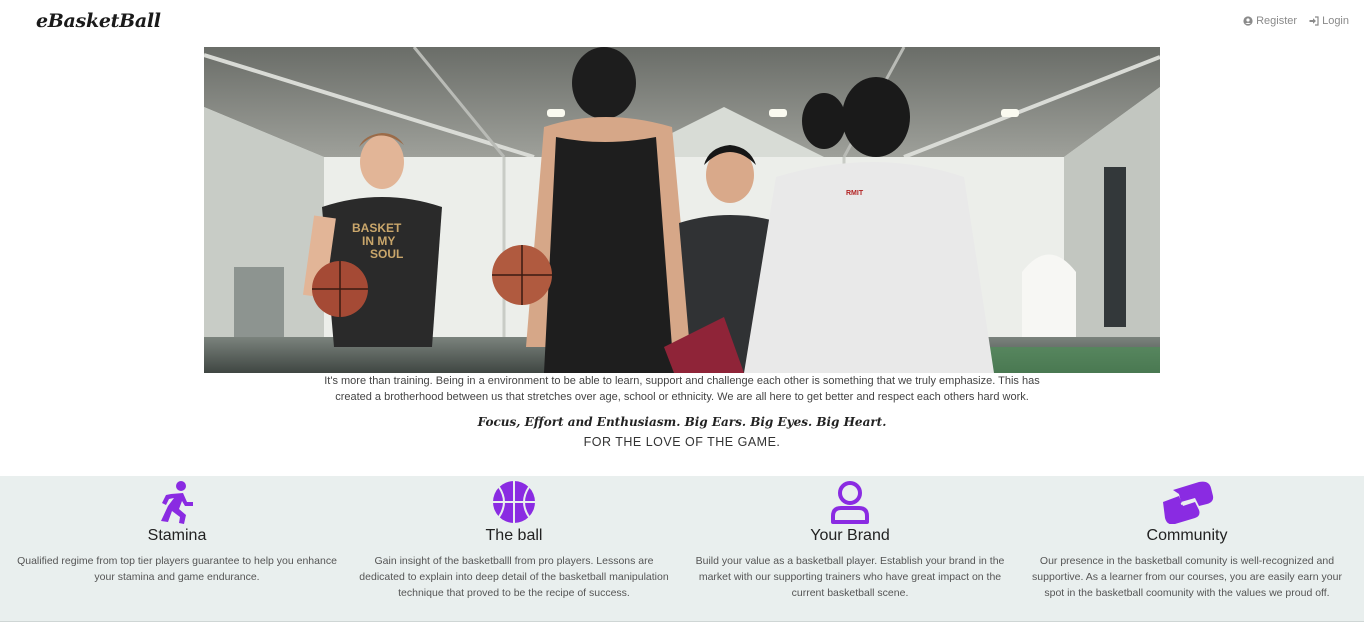 This screenshot has height=626, width=1364. What do you see at coordinates (177, 535) in the screenshot?
I see `feature-title: Stamina` at bounding box center [177, 535].